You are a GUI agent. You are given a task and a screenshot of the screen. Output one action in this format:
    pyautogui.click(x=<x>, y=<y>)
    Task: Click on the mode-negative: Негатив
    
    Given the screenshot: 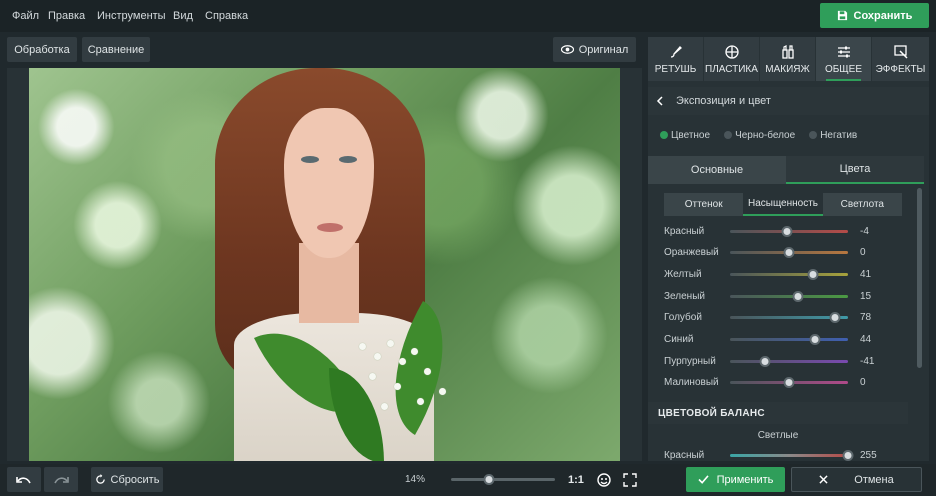 What is the action you would take?
    pyautogui.click(x=833, y=135)
    